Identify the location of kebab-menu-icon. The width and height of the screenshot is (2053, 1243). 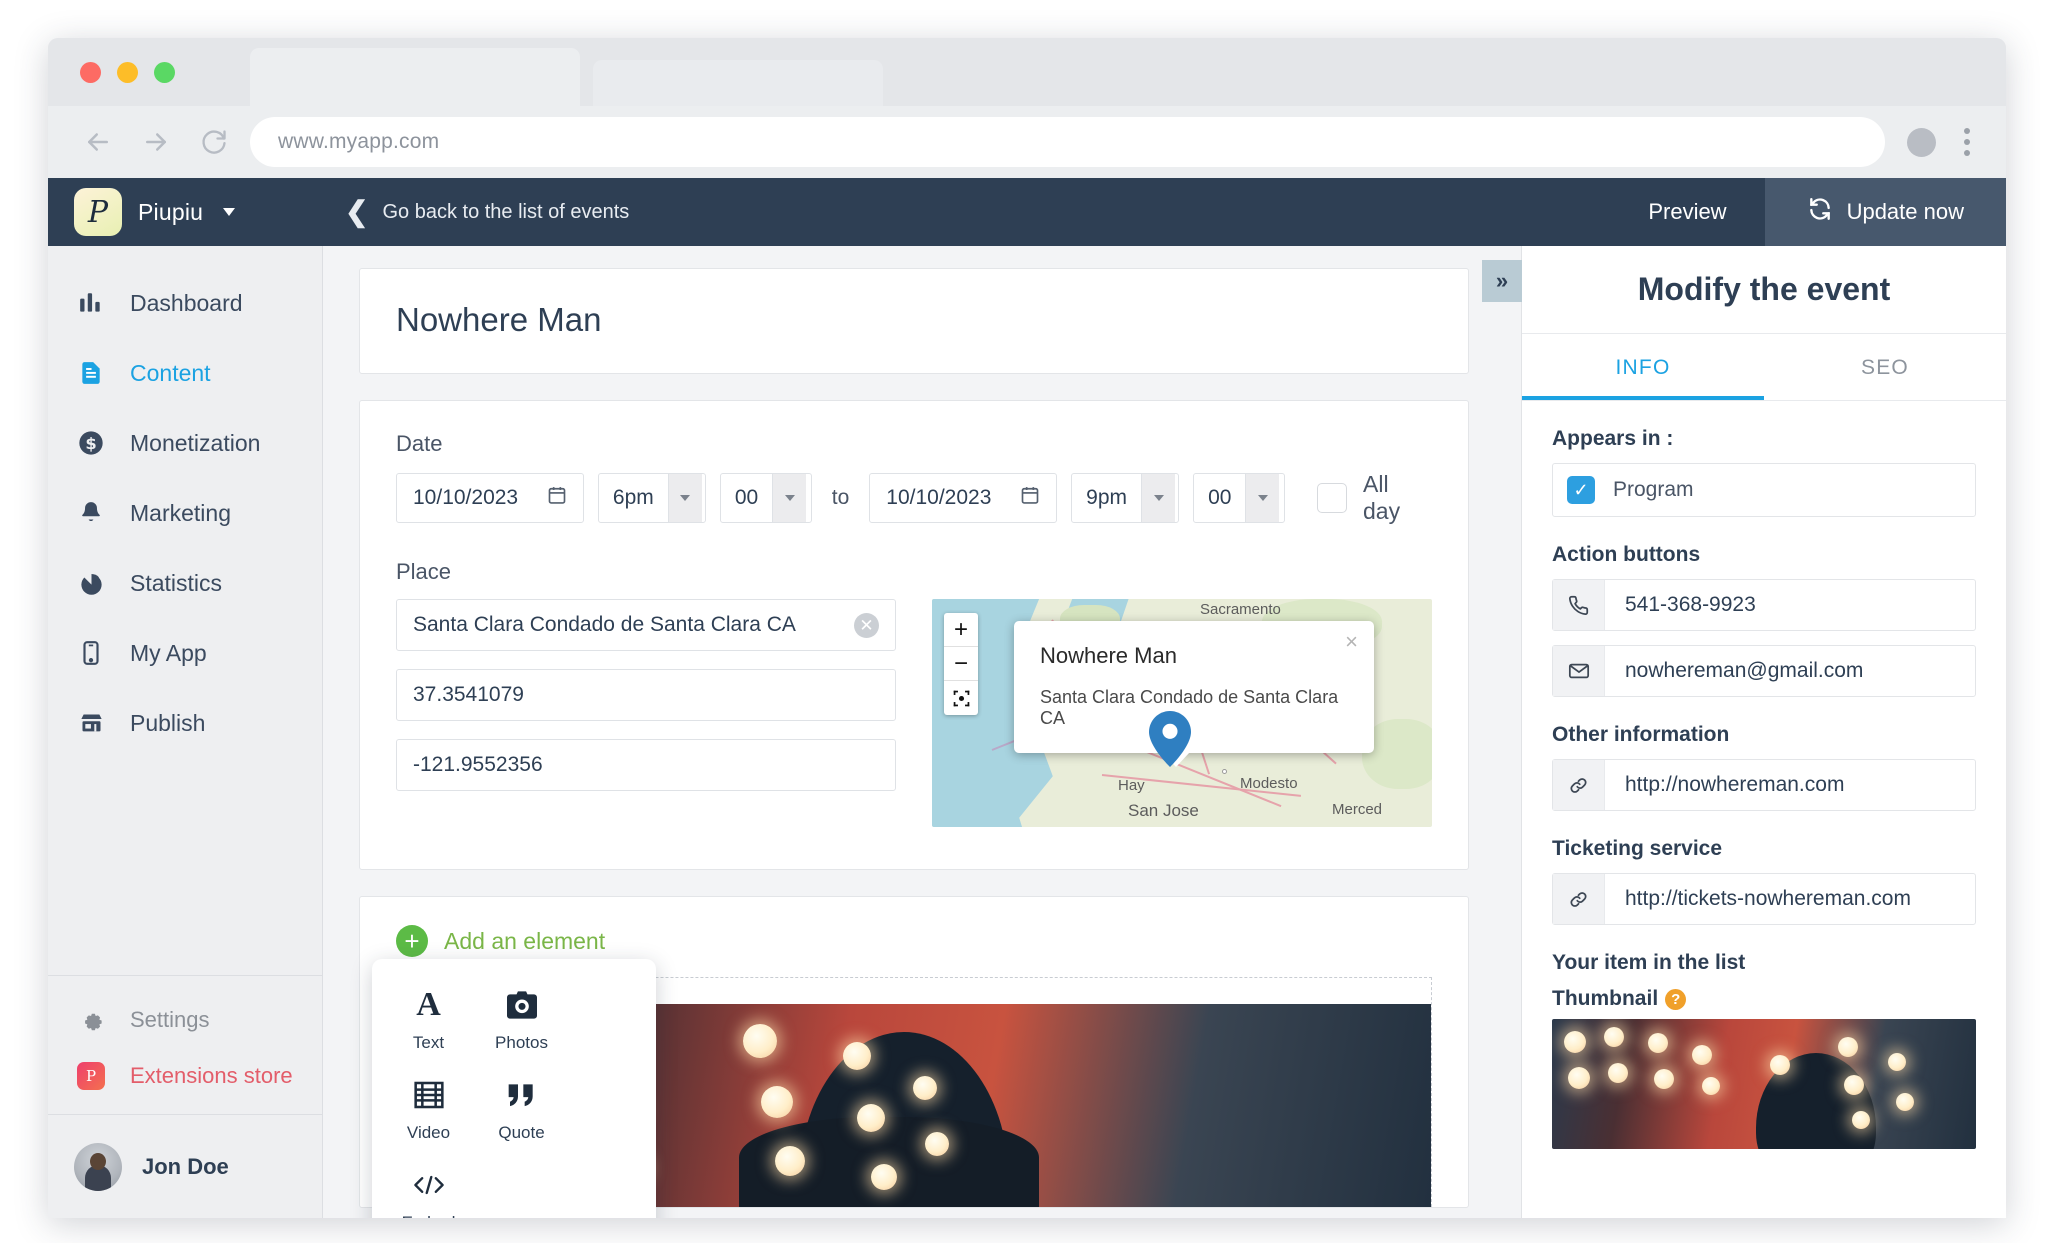
(1967, 142).